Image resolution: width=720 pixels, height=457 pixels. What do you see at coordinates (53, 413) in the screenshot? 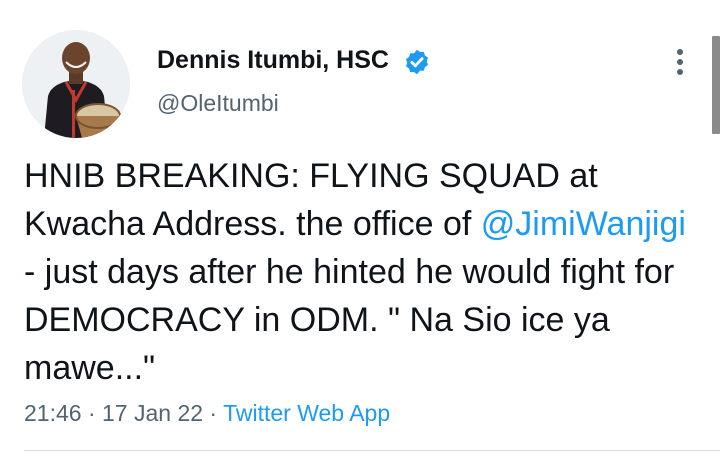
I see `tweet-time: 21:46` at bounding box center [53, 413].